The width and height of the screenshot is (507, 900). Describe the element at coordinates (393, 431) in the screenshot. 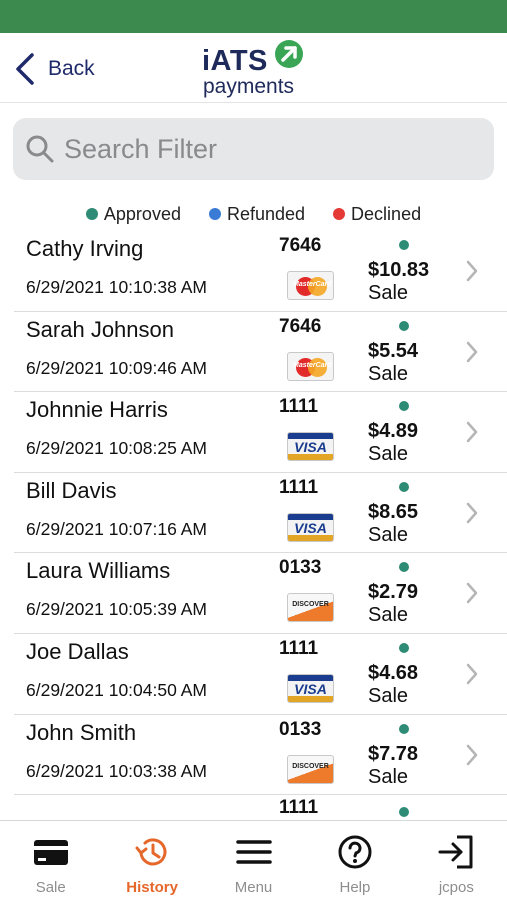

I see `transaction-amount: $4.89` at that location.